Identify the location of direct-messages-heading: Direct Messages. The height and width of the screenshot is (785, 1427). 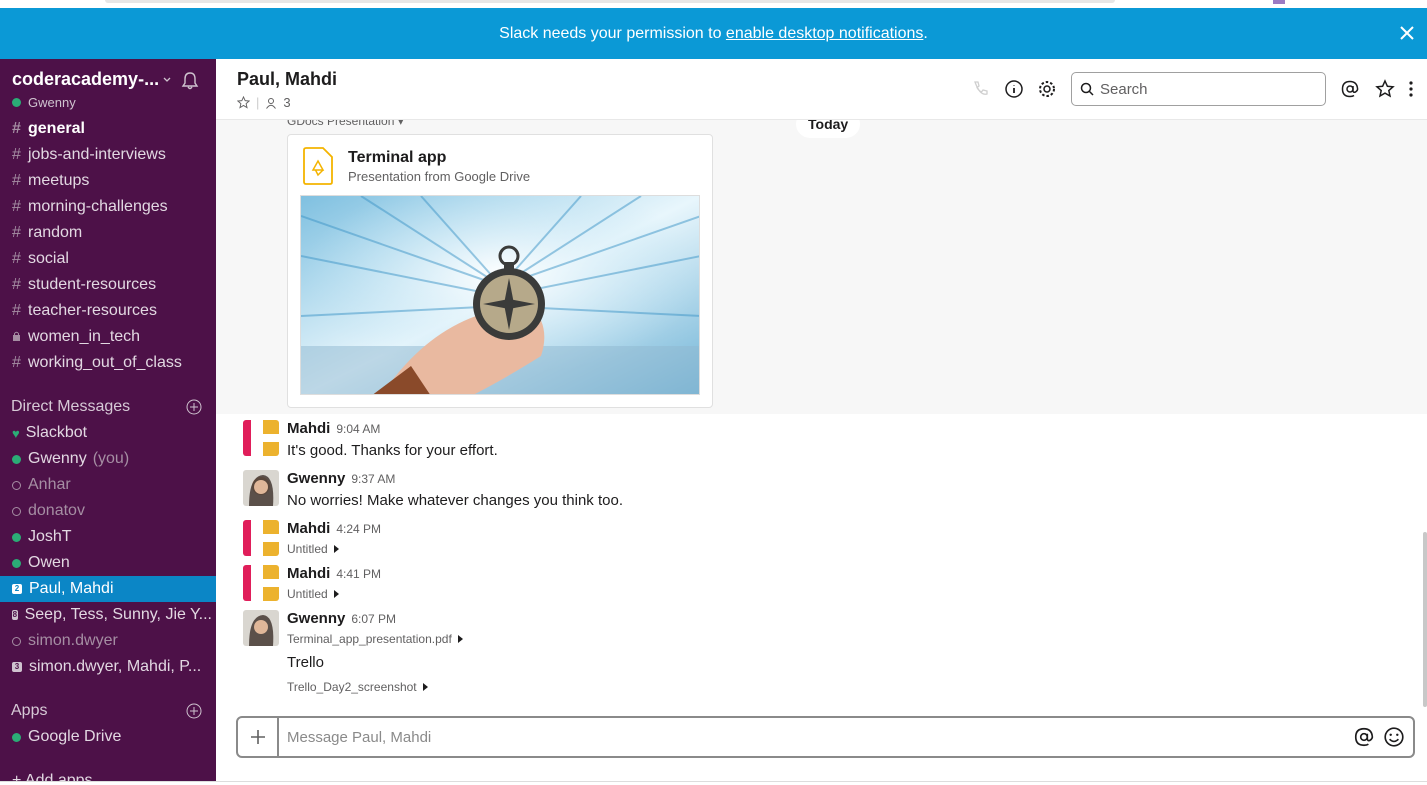
(70, 407).